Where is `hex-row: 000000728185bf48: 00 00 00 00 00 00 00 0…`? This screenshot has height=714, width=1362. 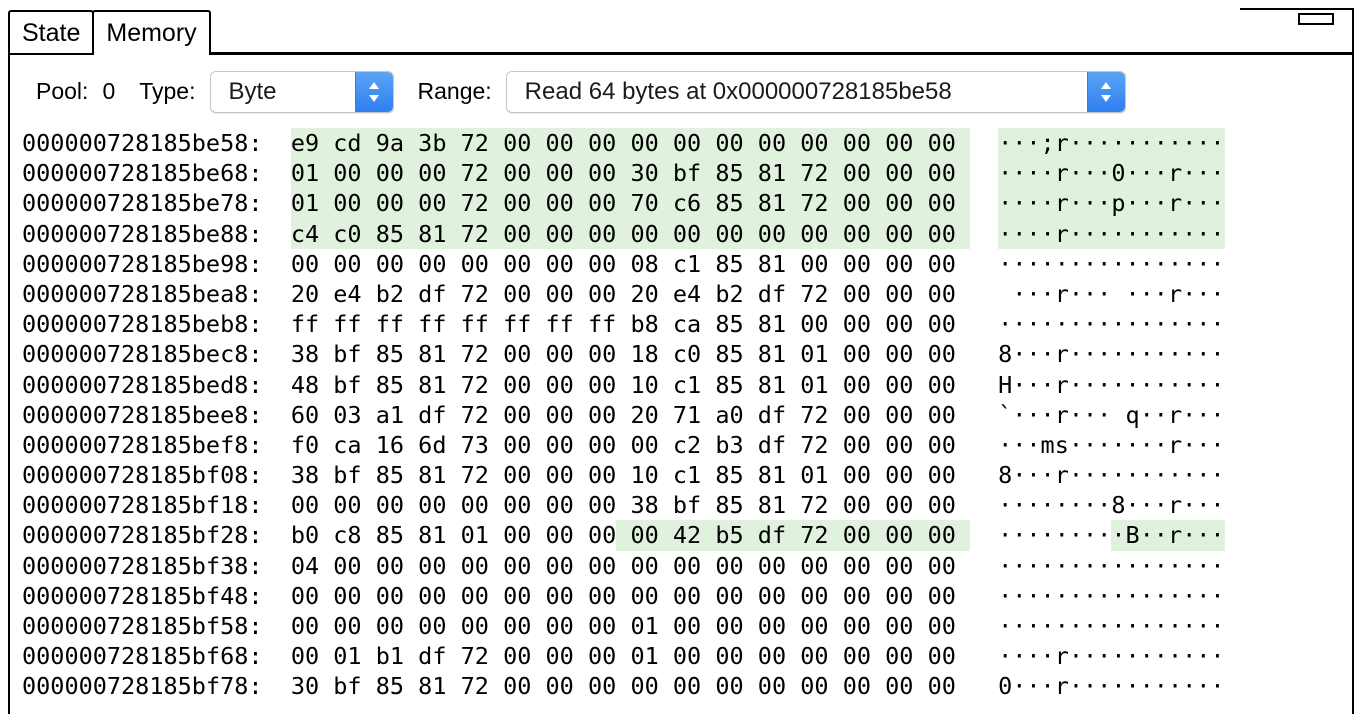 hex-row: 000000728185bf48: 00 00 00 00 00 00 00 0… is located at coordinates (681, 596).